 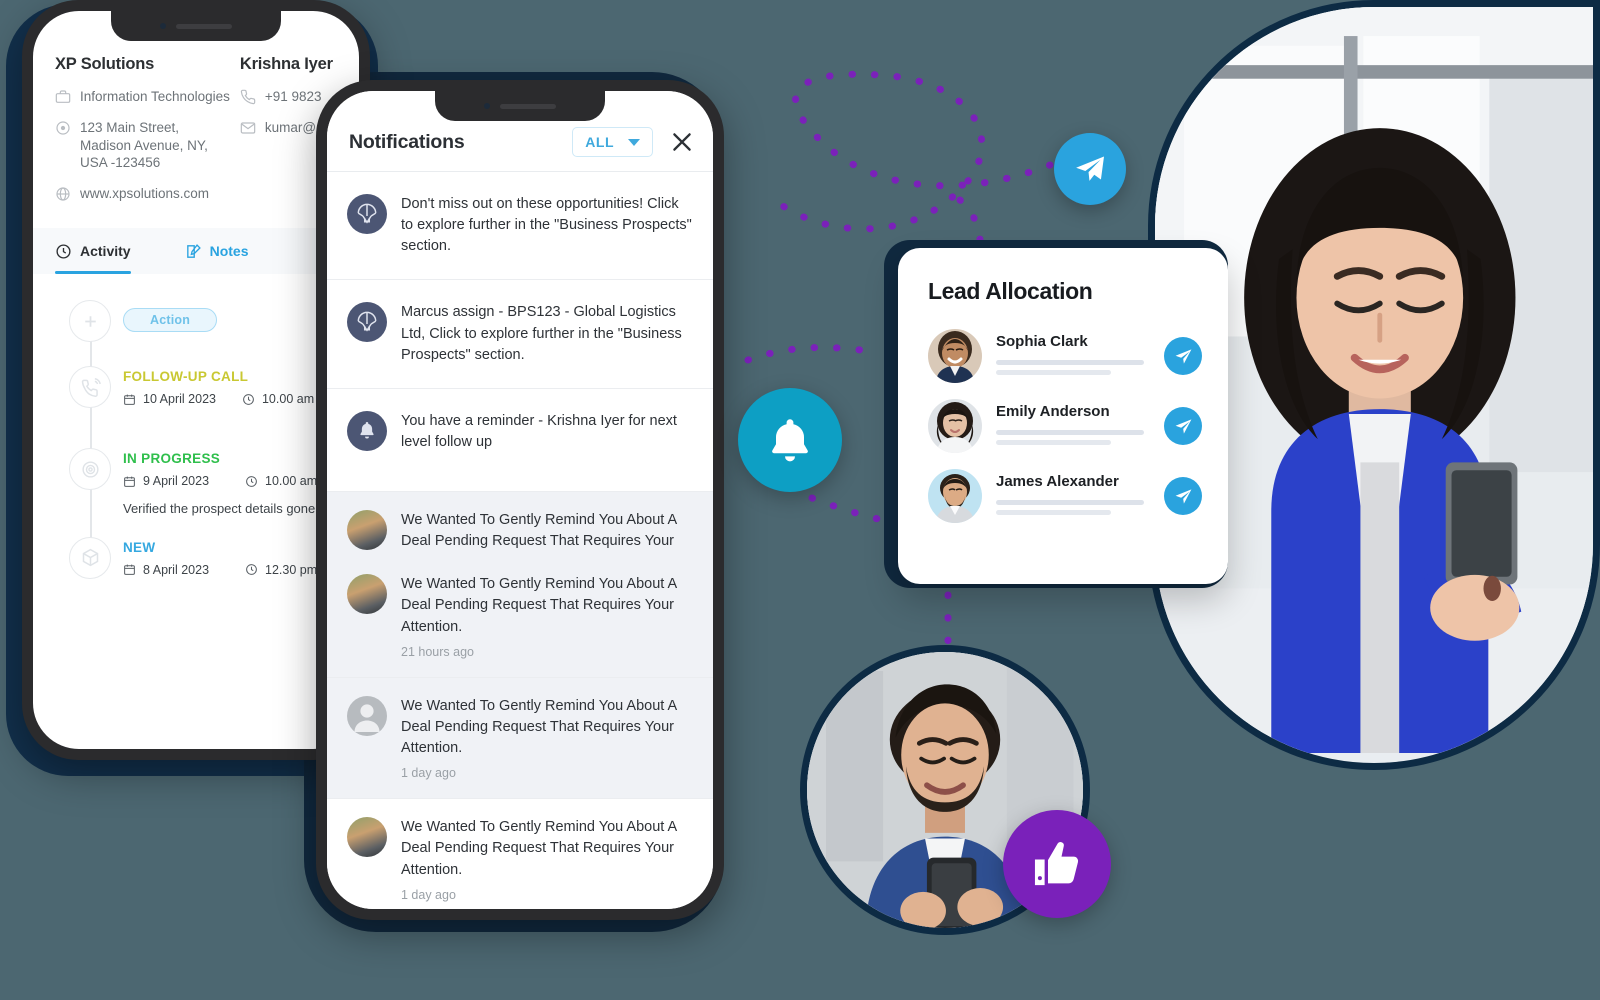 What do you see at coordinates (437, 651) in the screenshot?
I see `notification-timestamp: 21 hours ago` at bounding box center [437, 651].